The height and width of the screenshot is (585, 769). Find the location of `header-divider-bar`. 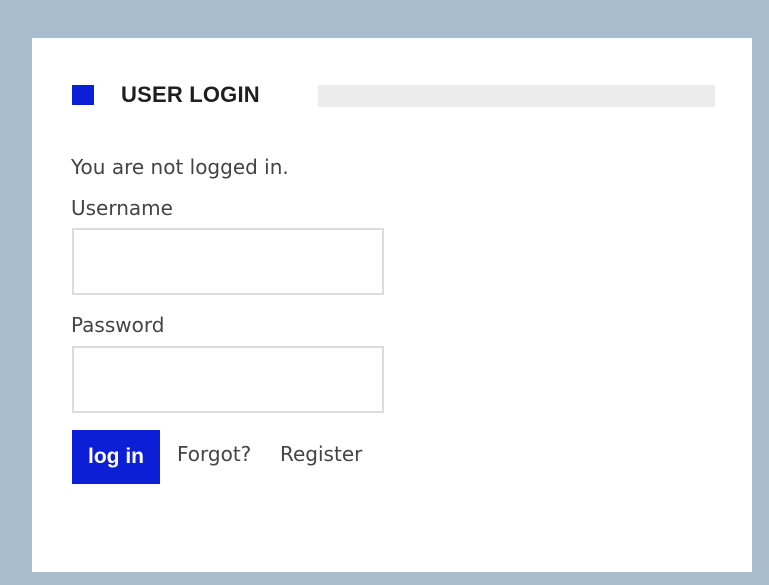

header-divider-bar is located at coordinates (516, 96).